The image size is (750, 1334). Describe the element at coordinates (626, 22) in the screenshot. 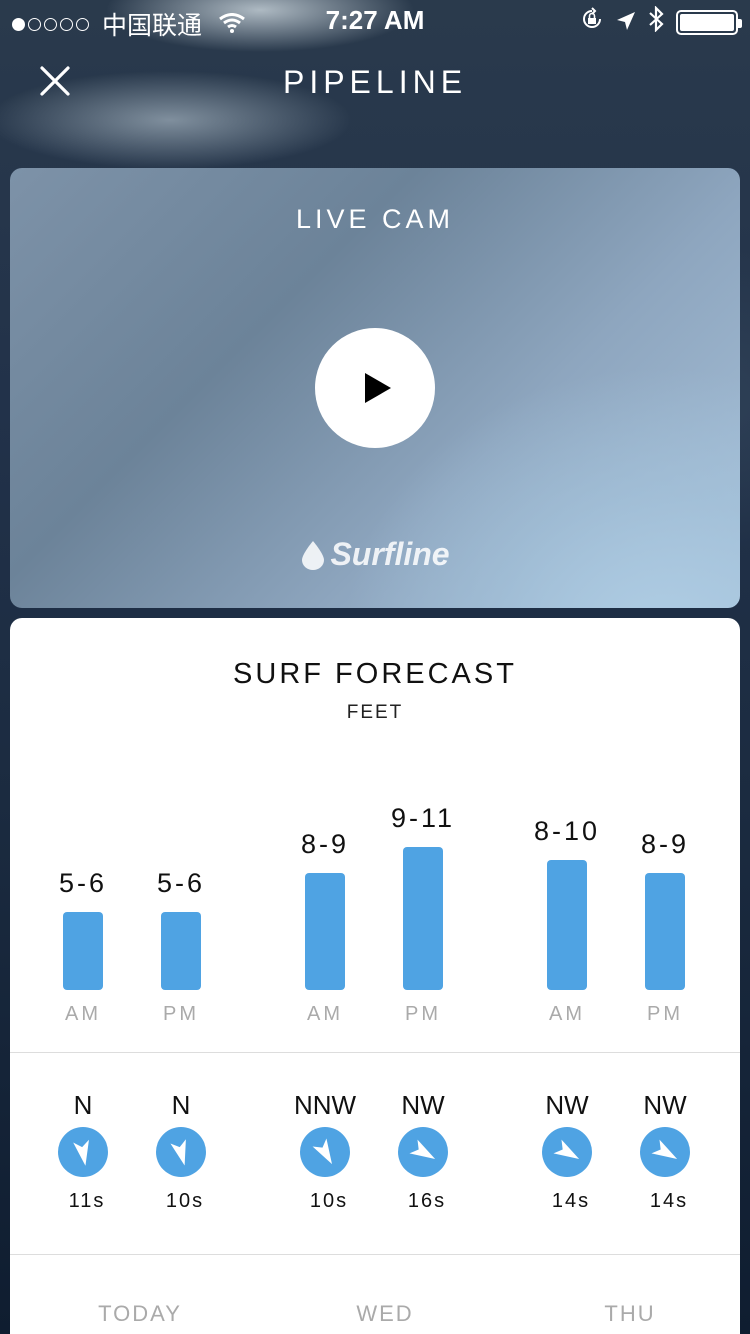

I see `location-icon` at that location.